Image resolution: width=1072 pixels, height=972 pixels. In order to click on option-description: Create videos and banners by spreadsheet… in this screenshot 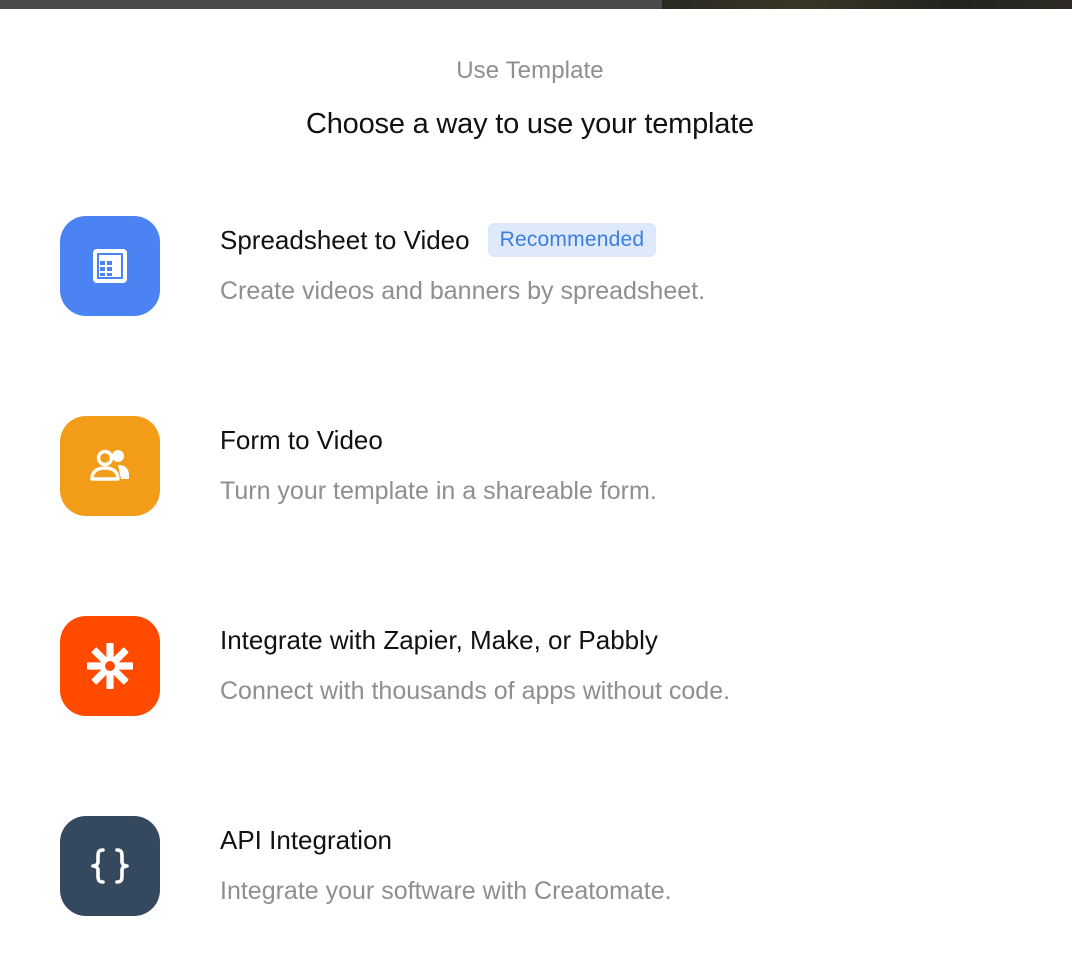, I will do `click(463, 291)`.